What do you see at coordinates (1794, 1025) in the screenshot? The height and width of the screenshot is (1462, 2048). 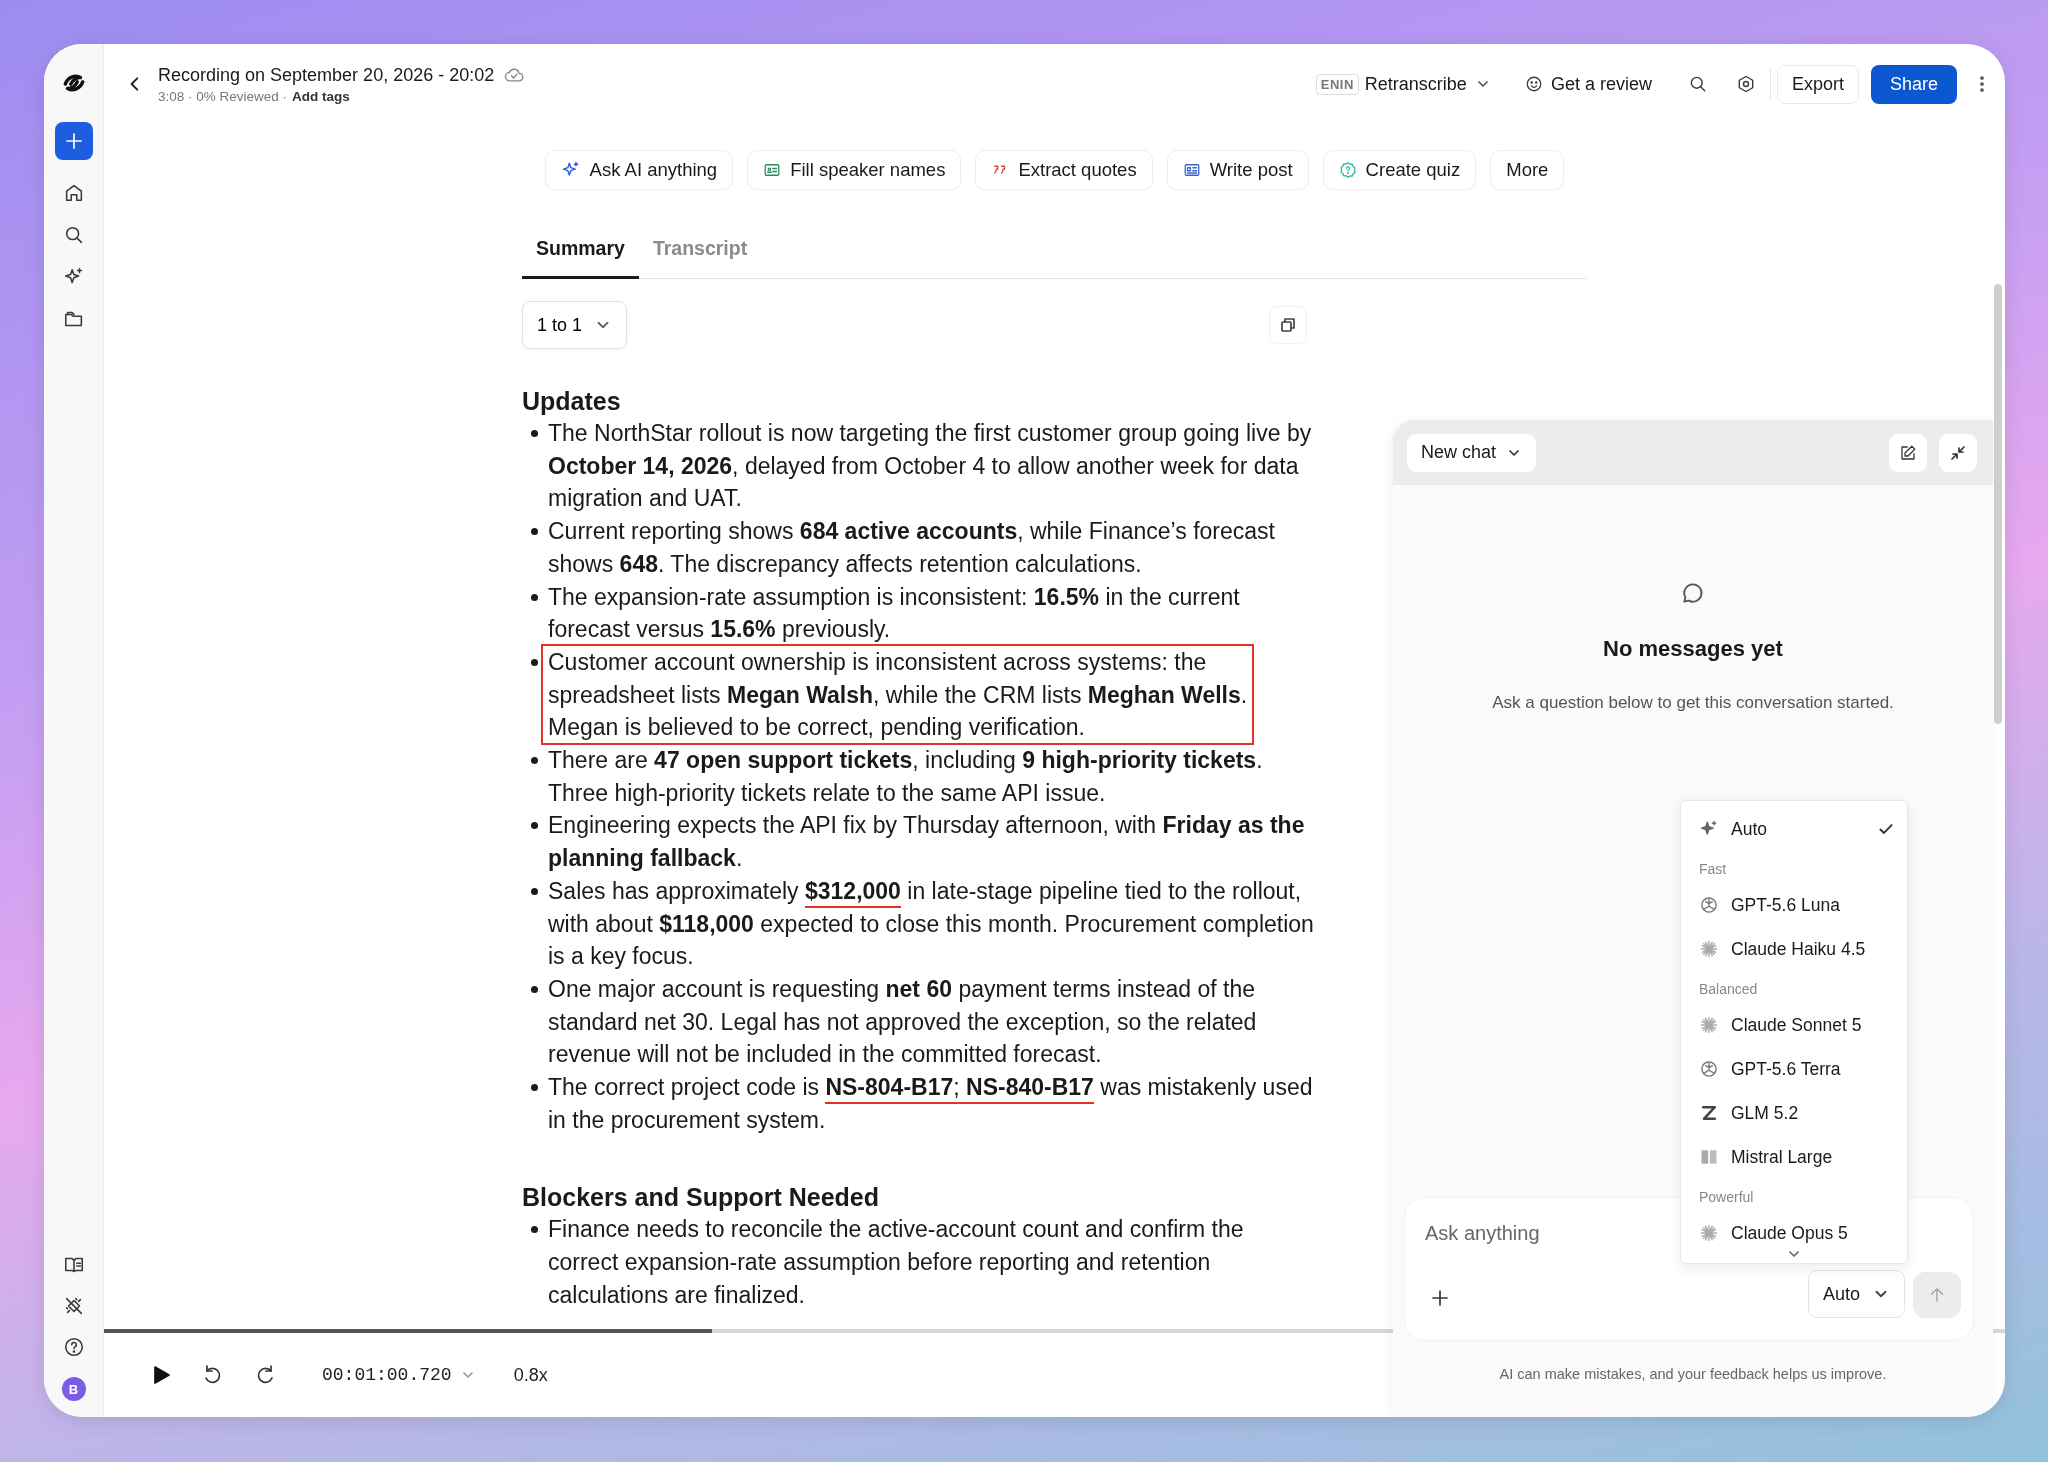 I see `model-option: Claude Sonnet 5` at bounding box center [1794, 1025].